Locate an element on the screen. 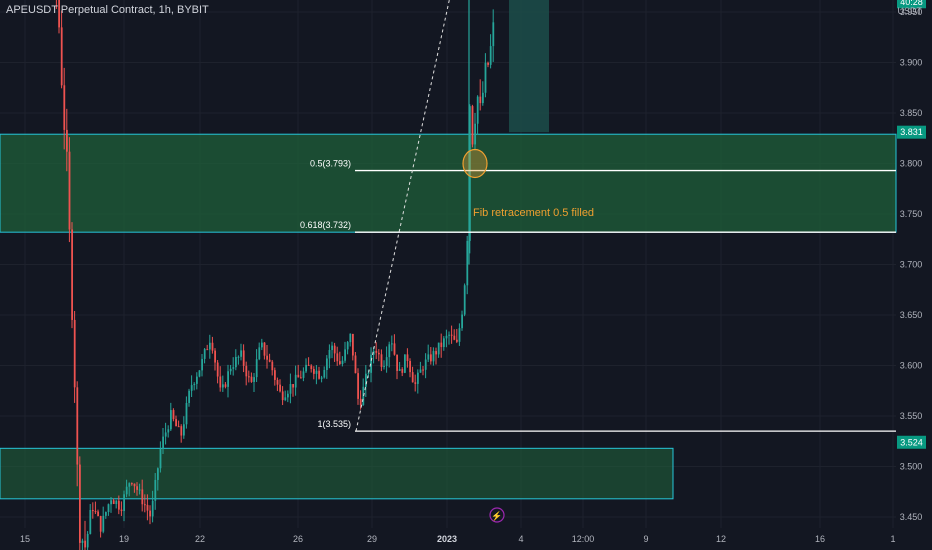 This screenshot has height=550, width=932. fib-label: 0.5(3.793) is located at coordinates (330, 164).